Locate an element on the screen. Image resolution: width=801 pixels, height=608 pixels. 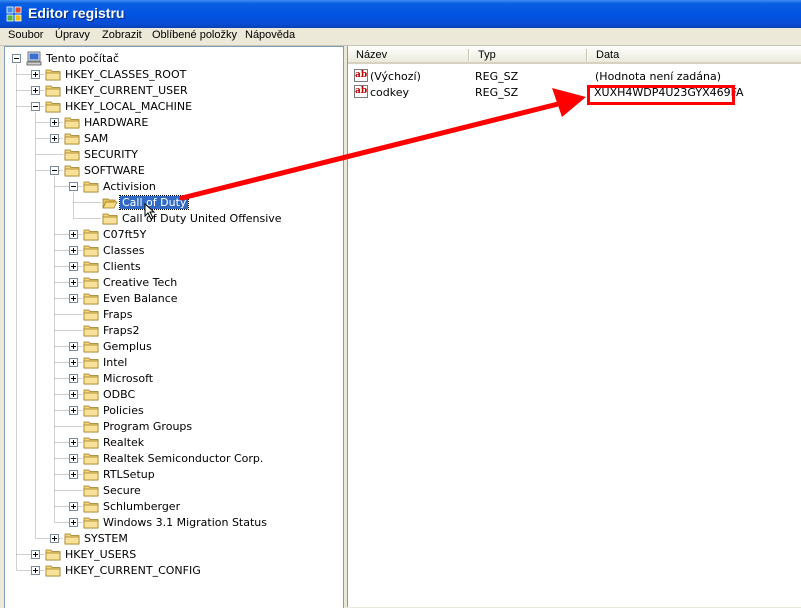
tree-node: Microsoft is located at coordinates (174, 379).